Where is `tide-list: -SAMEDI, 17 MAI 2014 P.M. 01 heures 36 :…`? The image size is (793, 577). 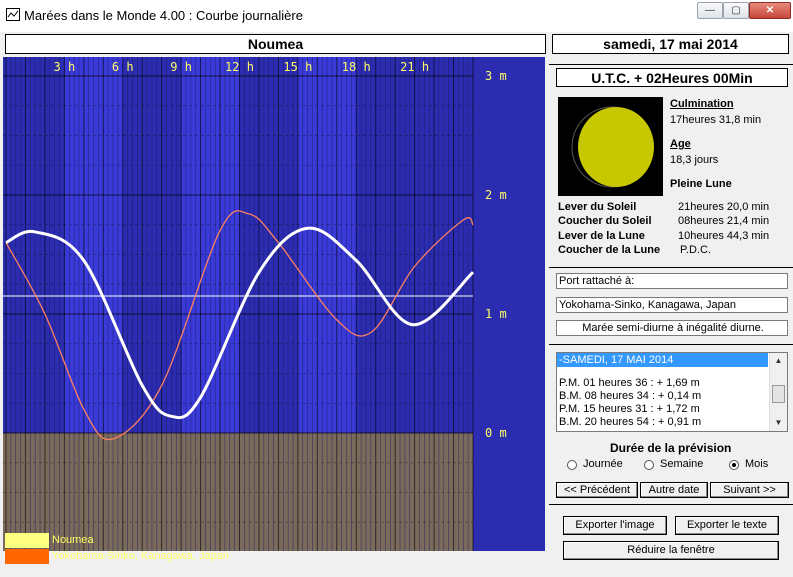
tide-list: -SAMEDI, 17 MAI 2014 P.M. 01 heures 36 :… is located at coordinates (672, 392).